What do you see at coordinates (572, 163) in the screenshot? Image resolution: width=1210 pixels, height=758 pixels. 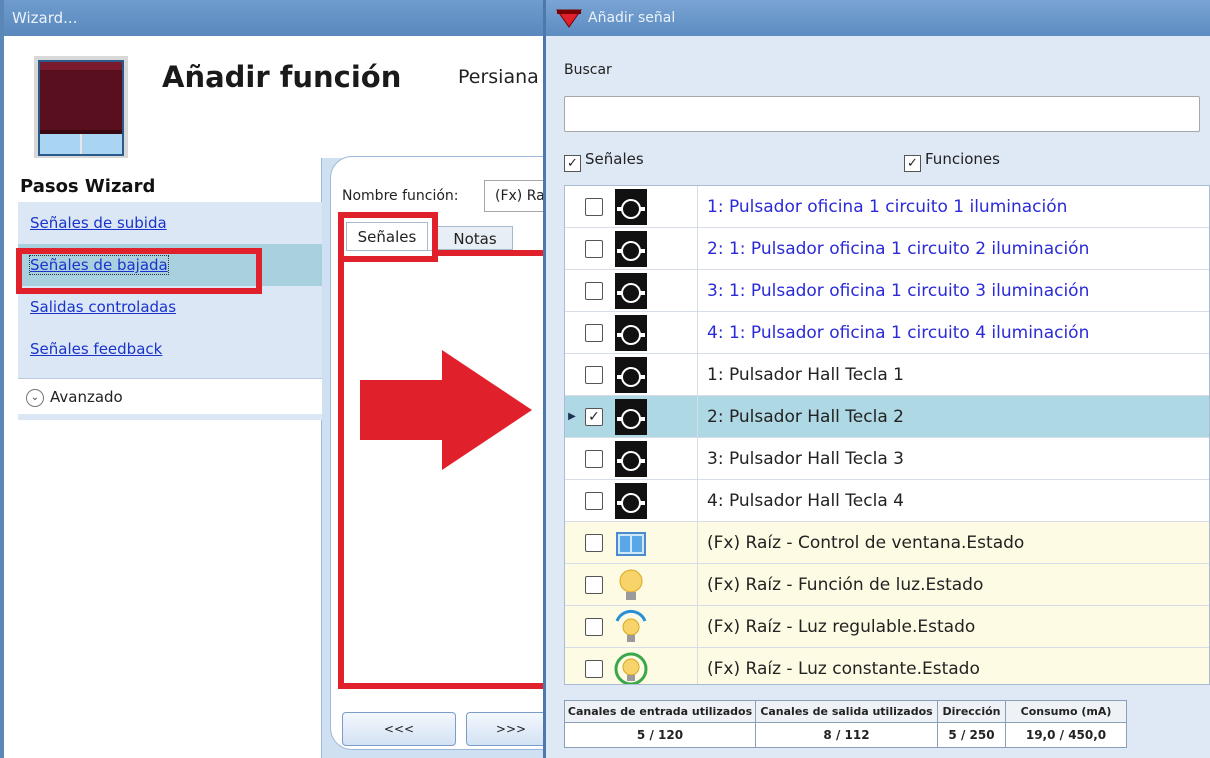 I see `filter-senales-checkbox: ✓` at bounding box center [572, 163].